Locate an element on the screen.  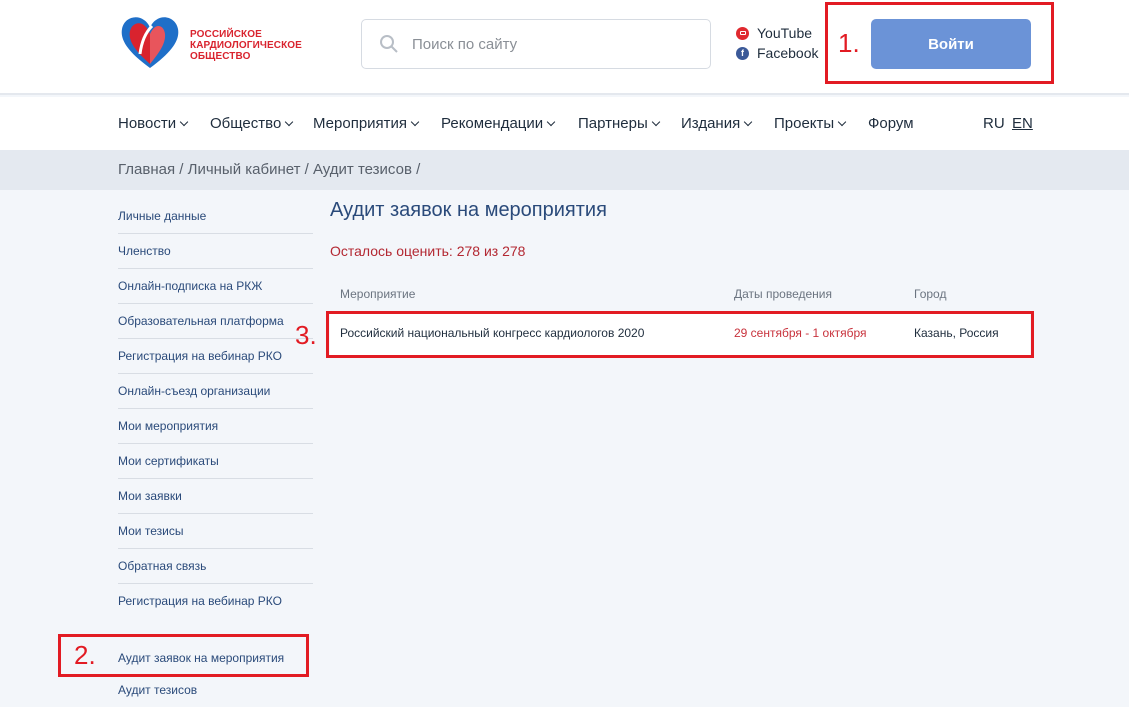
youtube-link: YouTube is located at coordinates (774, 33).